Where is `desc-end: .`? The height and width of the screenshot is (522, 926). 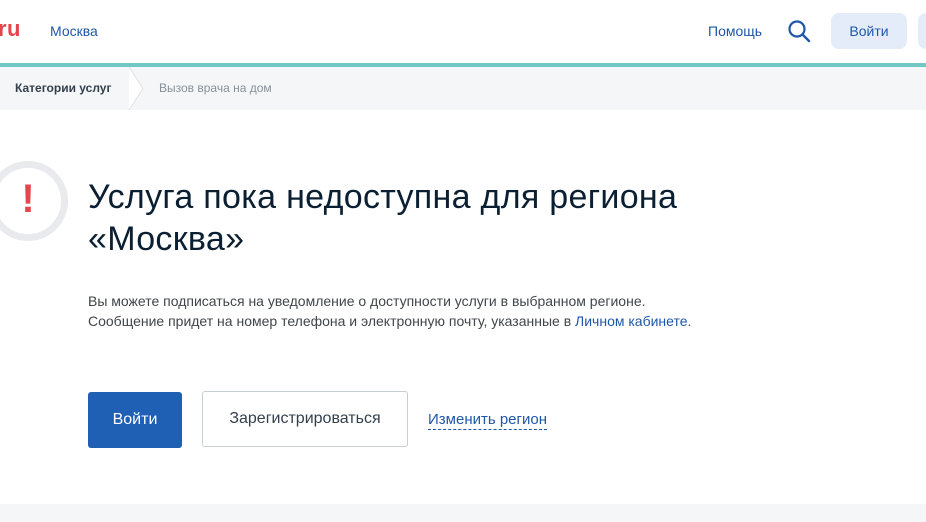 desc-end: . is located at coordinates (689, 321).